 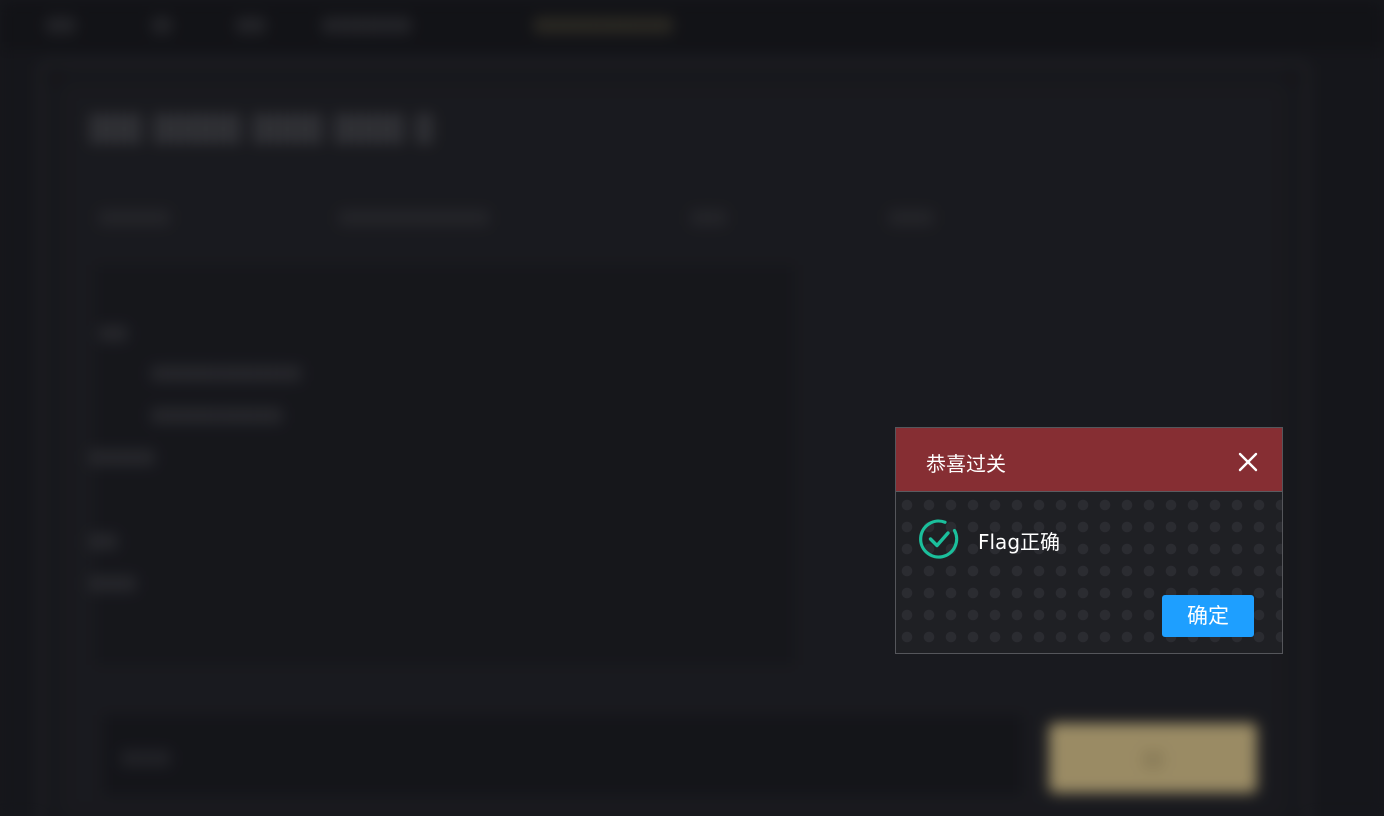 I want to click on dialog-title: 恭喜过关, so click(x=966, y=464).